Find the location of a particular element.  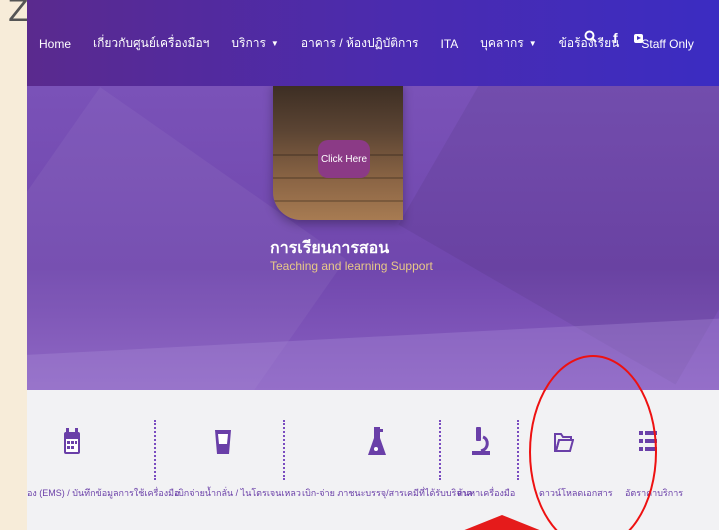

nav-item: บริการ ▼ is located at coordinates (254, 43).